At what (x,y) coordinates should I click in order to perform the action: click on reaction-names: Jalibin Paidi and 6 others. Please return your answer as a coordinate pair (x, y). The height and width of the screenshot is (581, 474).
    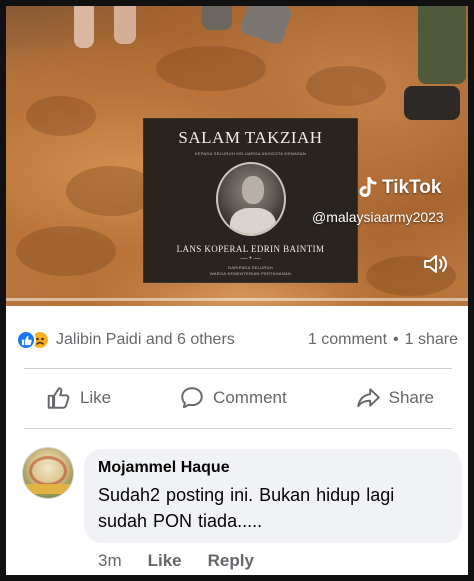
    Looking at the image, I should click on (145, 340).